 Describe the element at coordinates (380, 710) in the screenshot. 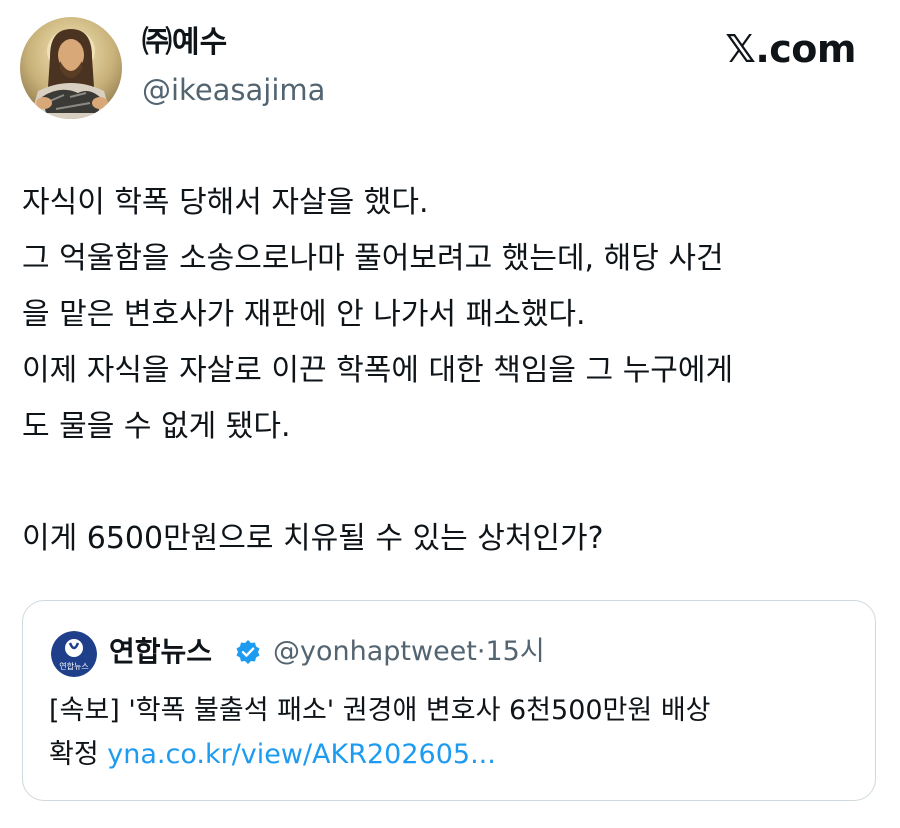

I see `quoted-text-line: [속보] '학폭 불출석 패소' 권경애 변호사 6천500만원 배상` at that location.